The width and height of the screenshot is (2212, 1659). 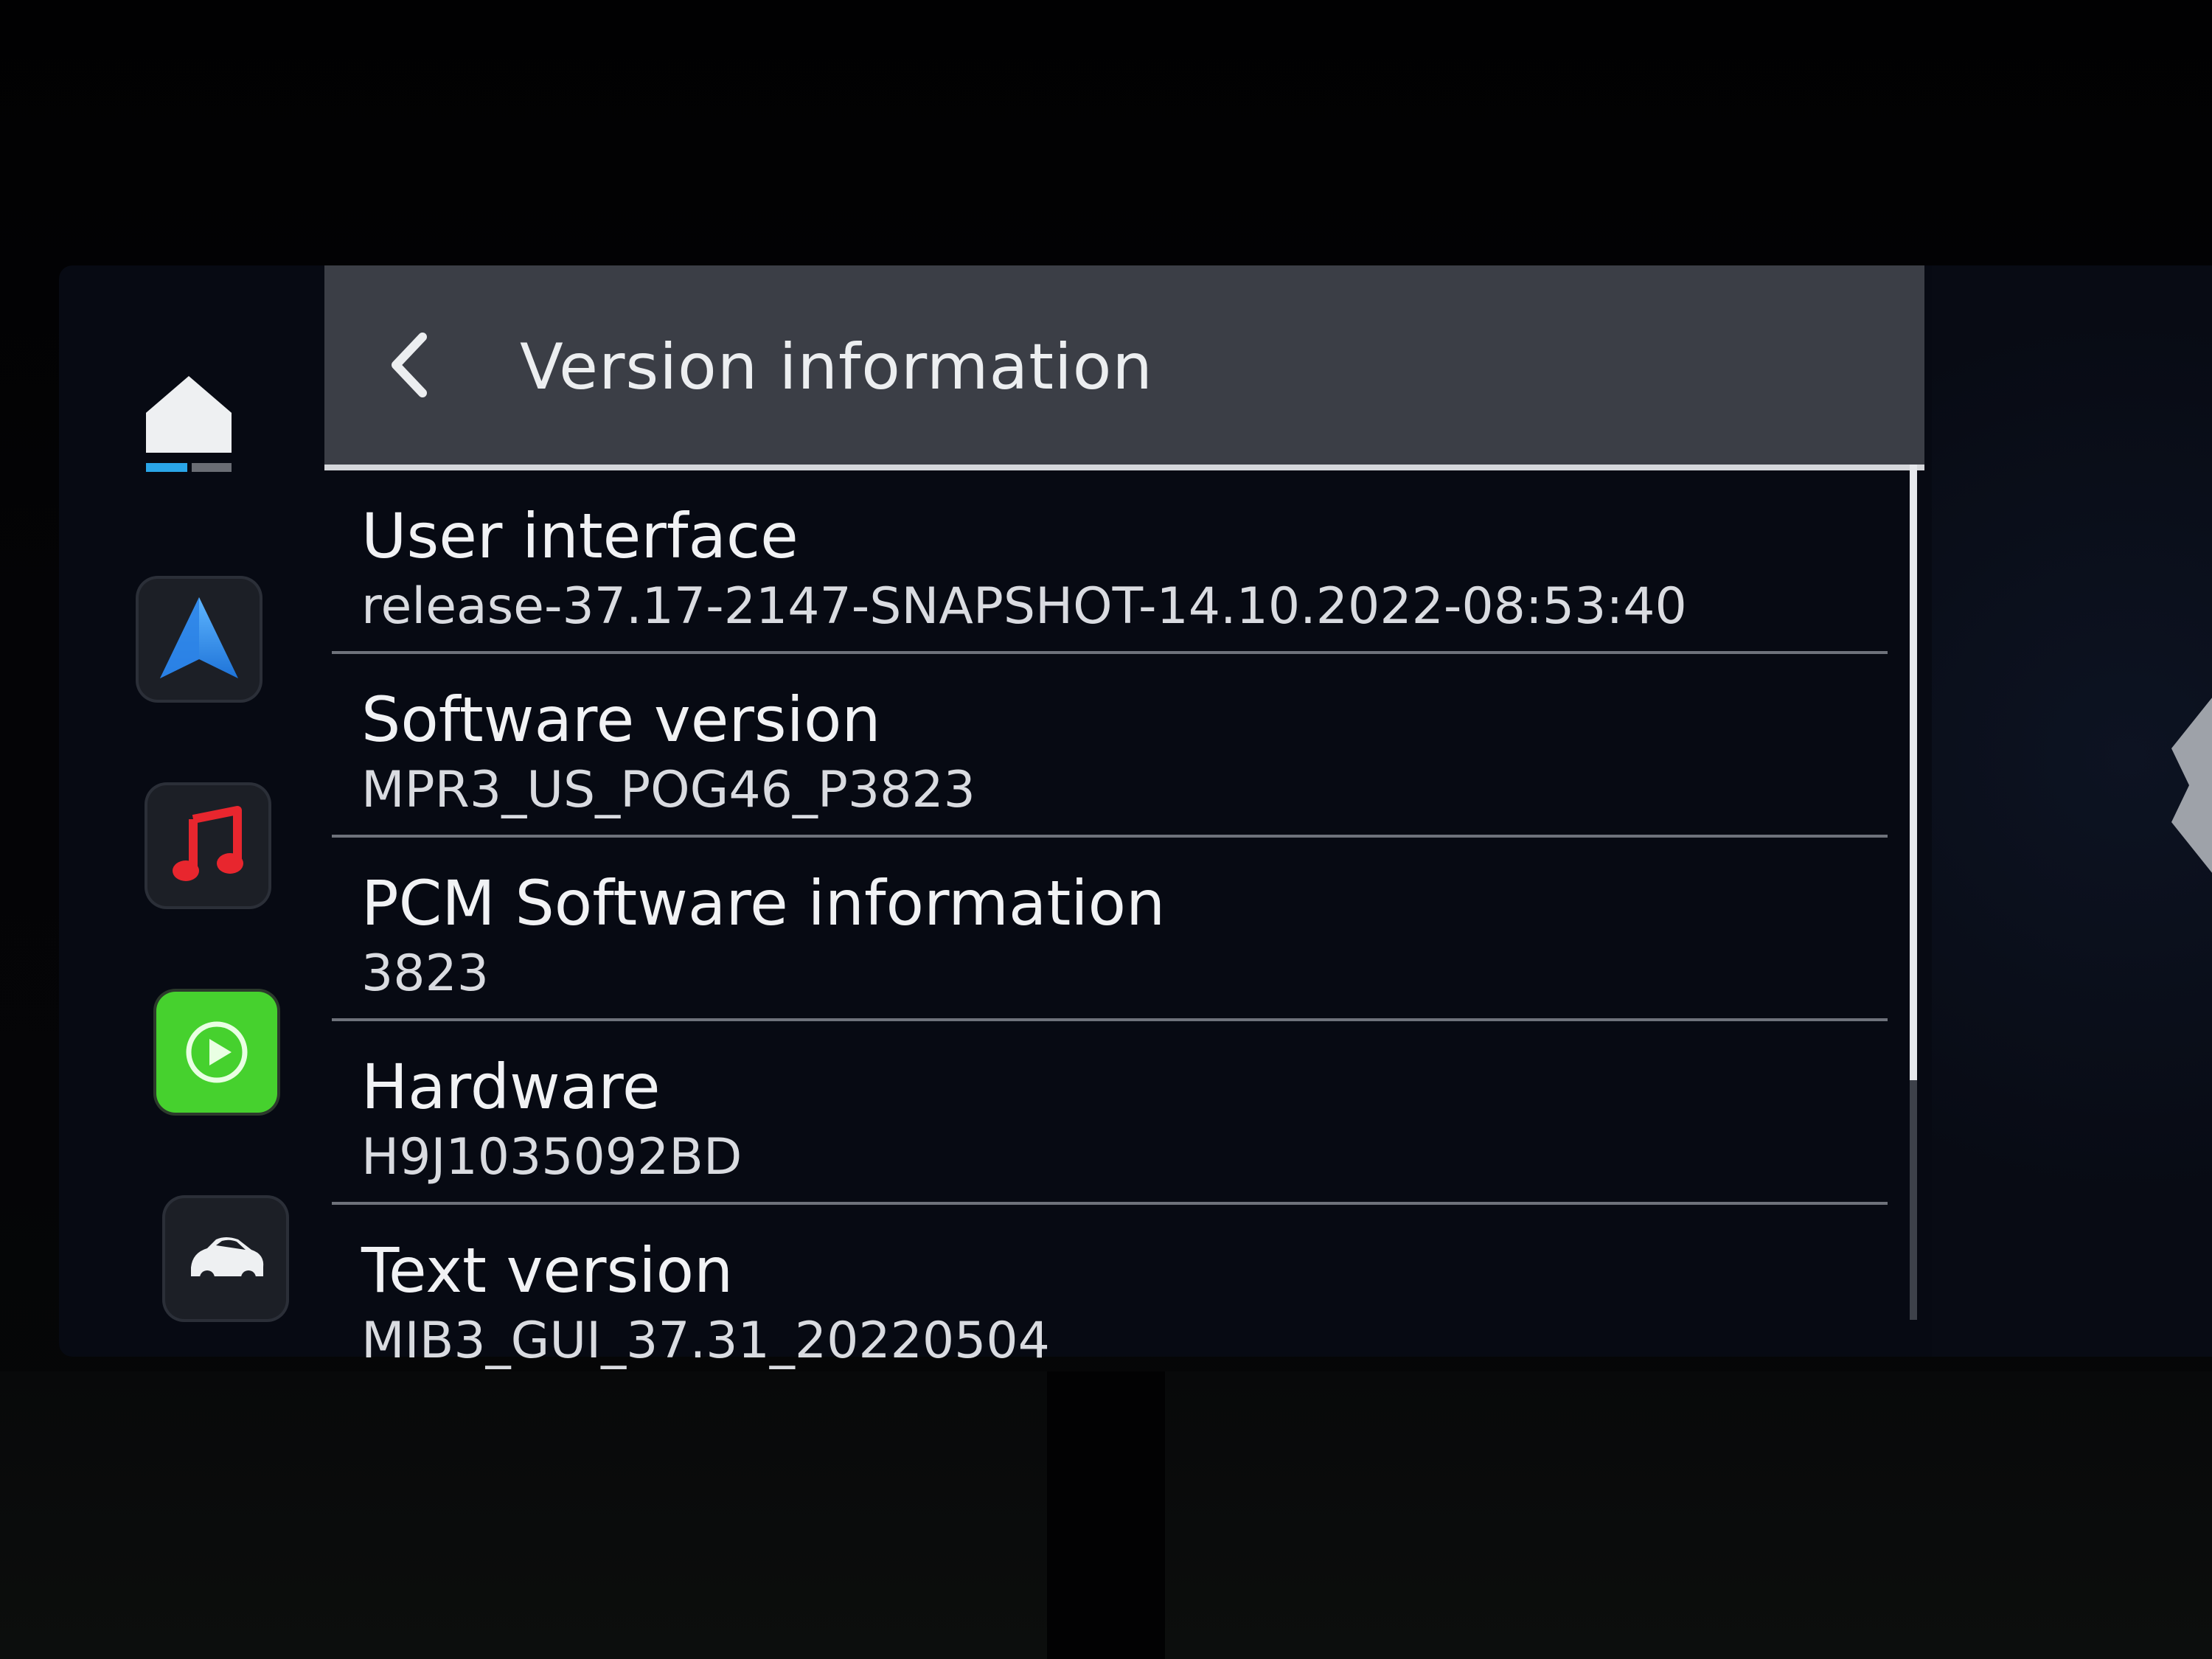 I want to click on back-button, so click(x=409, y=365).